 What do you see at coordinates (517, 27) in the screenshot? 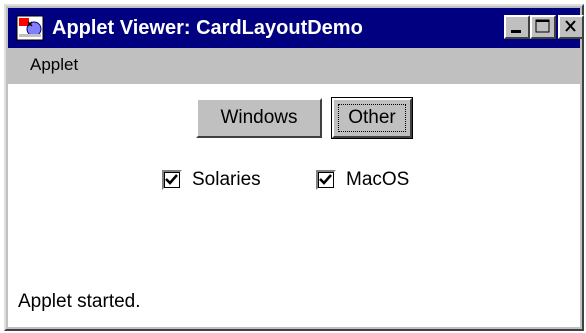
I see `minimize-button` at bounding box center [517, 27].